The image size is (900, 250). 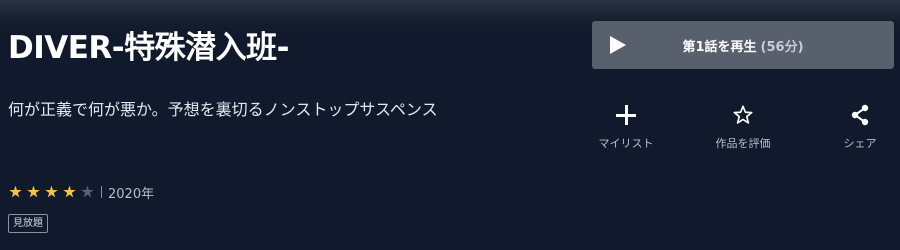 What do you see at coordinates (87, 191) in the screenshot?
I see `star-empty-icon` at bounding box center [87, 191].